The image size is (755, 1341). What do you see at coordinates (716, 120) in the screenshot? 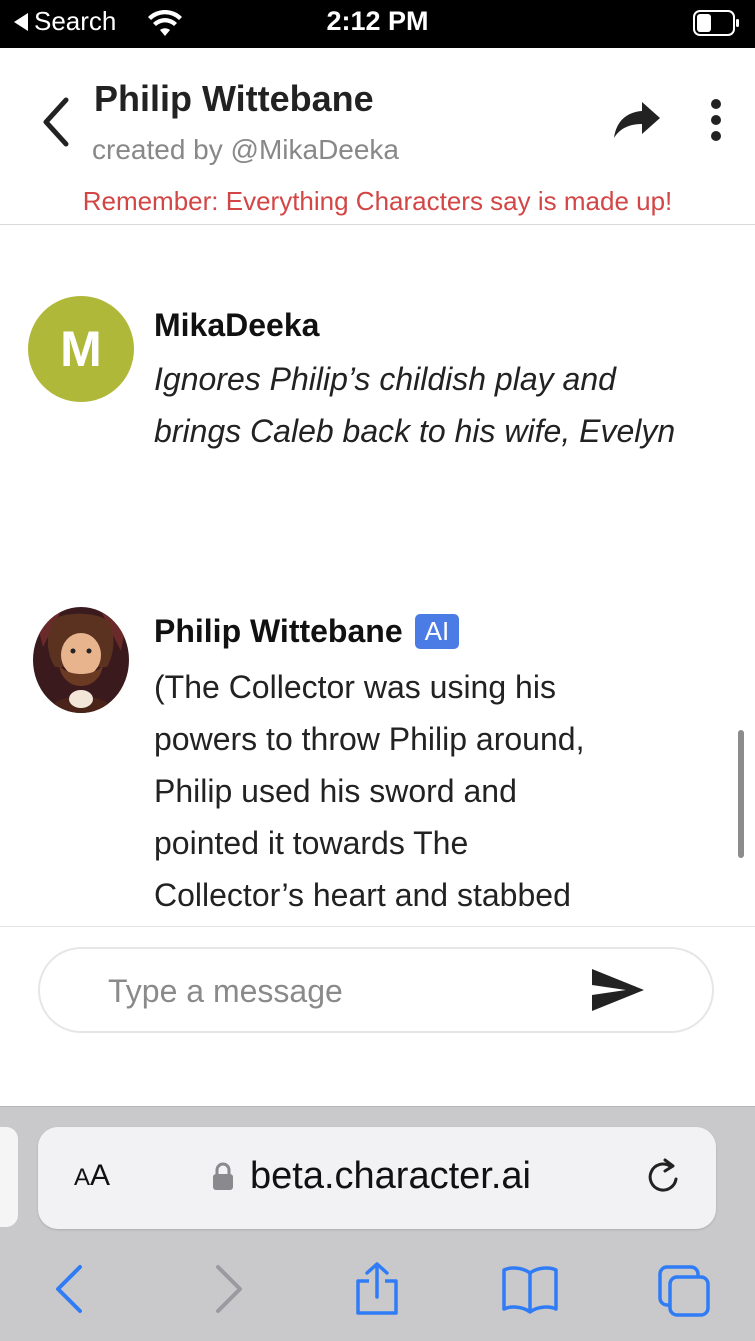
I see `more-vertical-icon` at bounding box center [716, 120].